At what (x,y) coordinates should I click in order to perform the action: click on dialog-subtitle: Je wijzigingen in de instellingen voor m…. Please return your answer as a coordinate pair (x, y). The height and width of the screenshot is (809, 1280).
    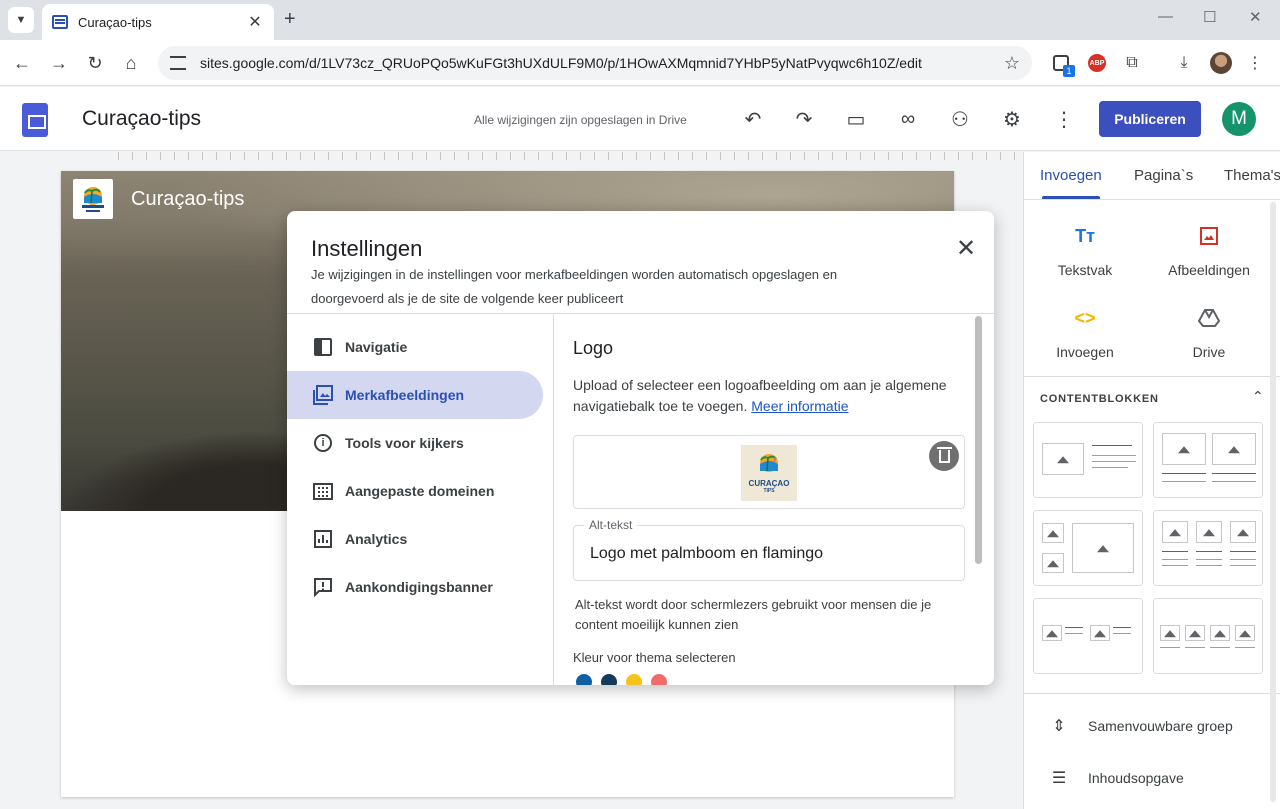
    Looking at the image, I should click on (574, 286).